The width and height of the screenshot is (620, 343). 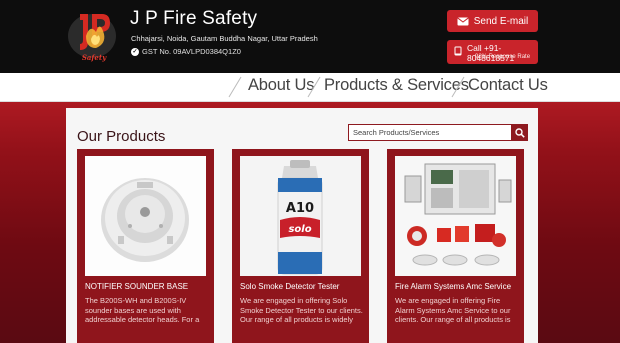 What do you see at coordinates (430, 132) in the screenshot?
I see `search-input` at bounding box center [430, 132].